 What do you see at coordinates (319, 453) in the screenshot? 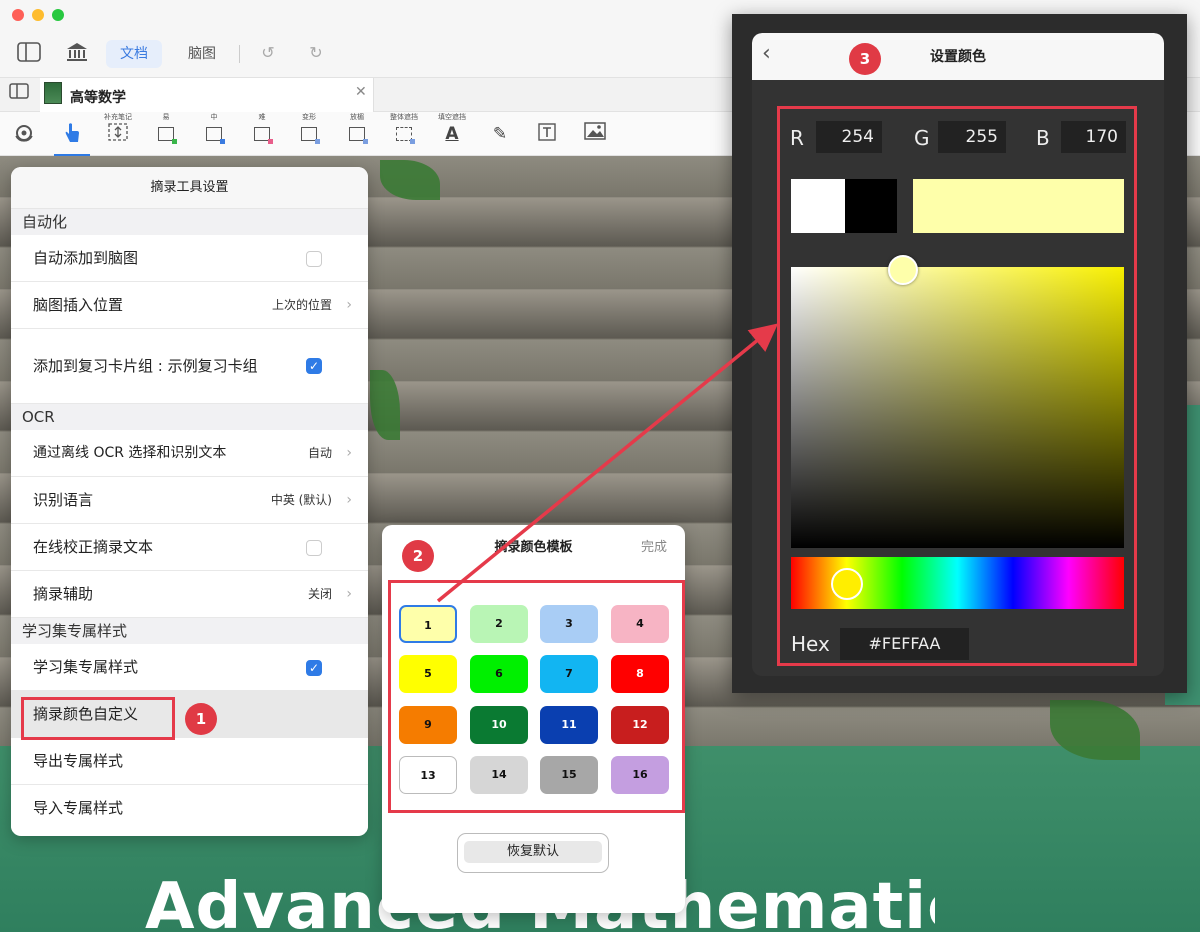
I see `row-value: 自动` at bounding box center [319, 453].